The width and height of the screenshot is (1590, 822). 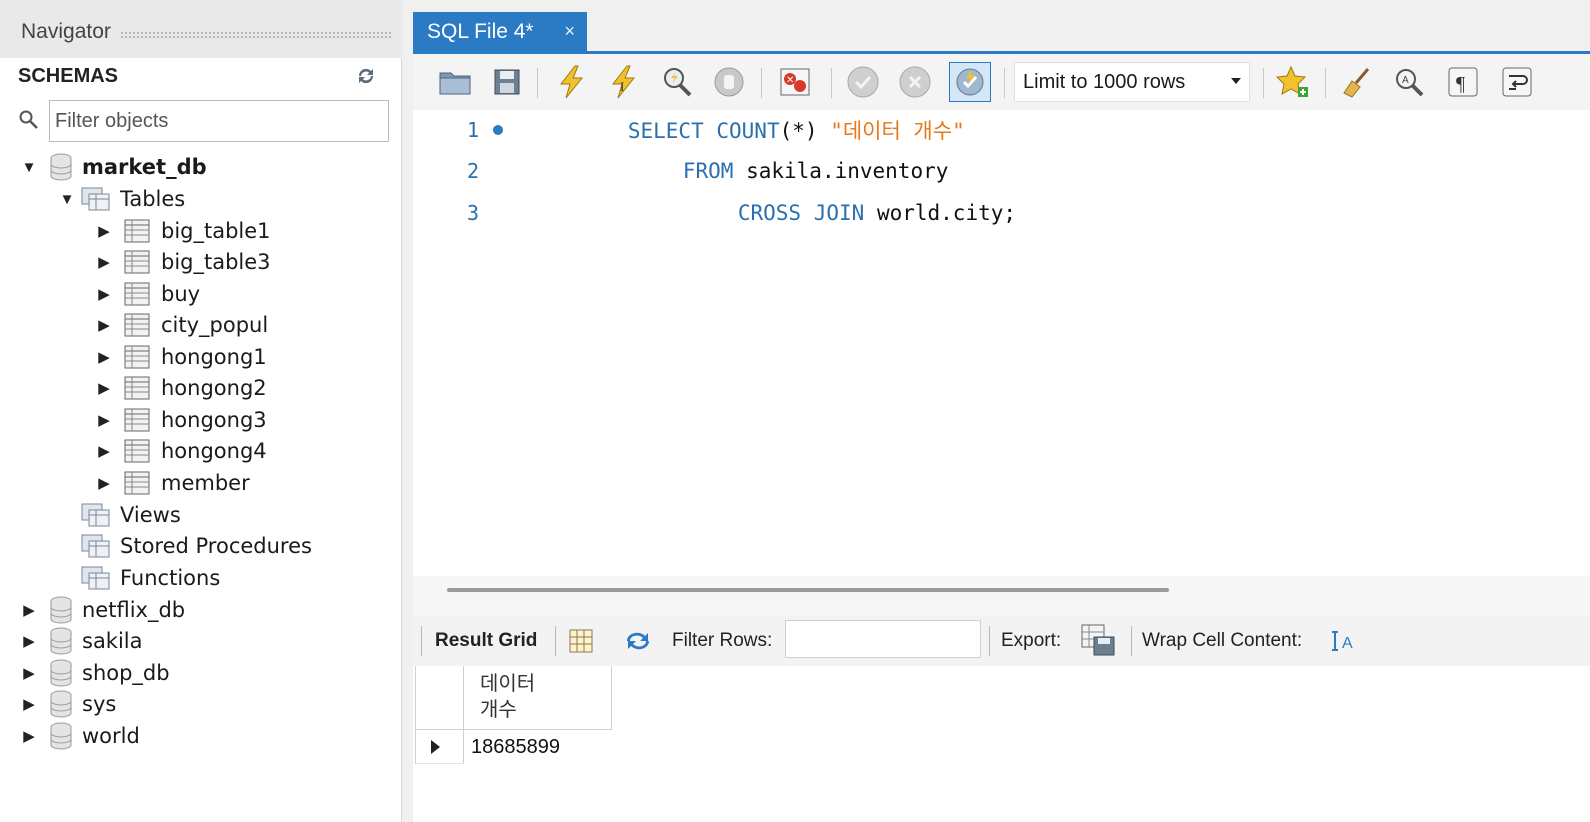 I want to click on schema-name: sys, so click(x=99, y=704).